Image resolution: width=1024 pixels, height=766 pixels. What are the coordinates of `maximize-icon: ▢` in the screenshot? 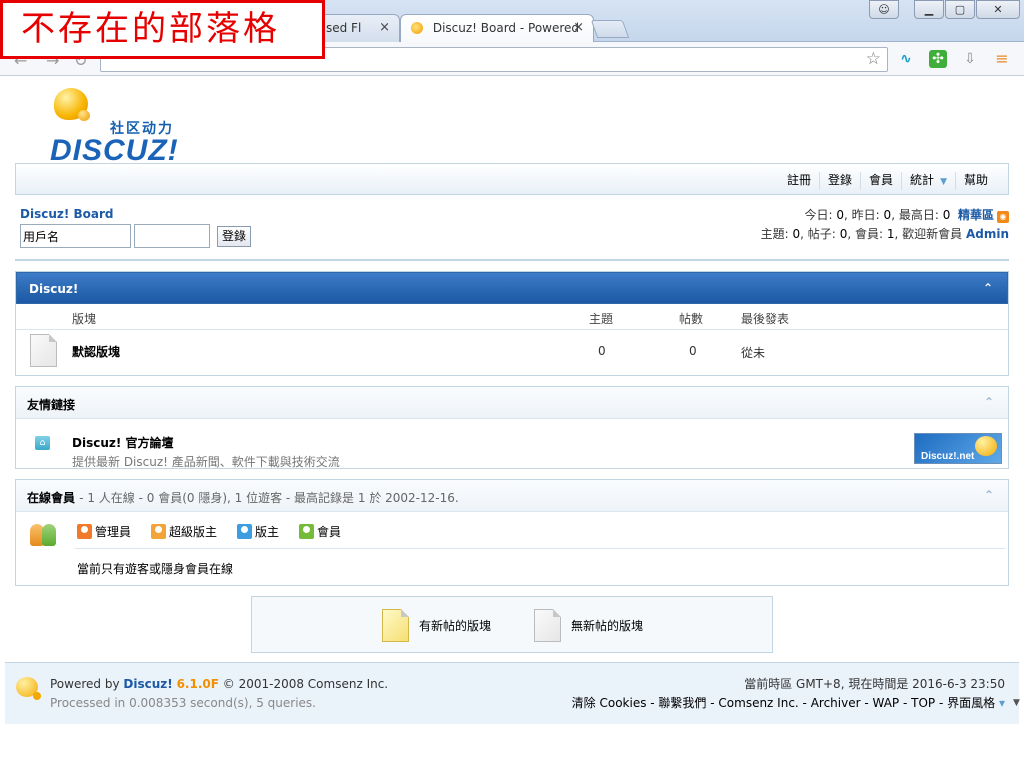 It's located at (960, 9).